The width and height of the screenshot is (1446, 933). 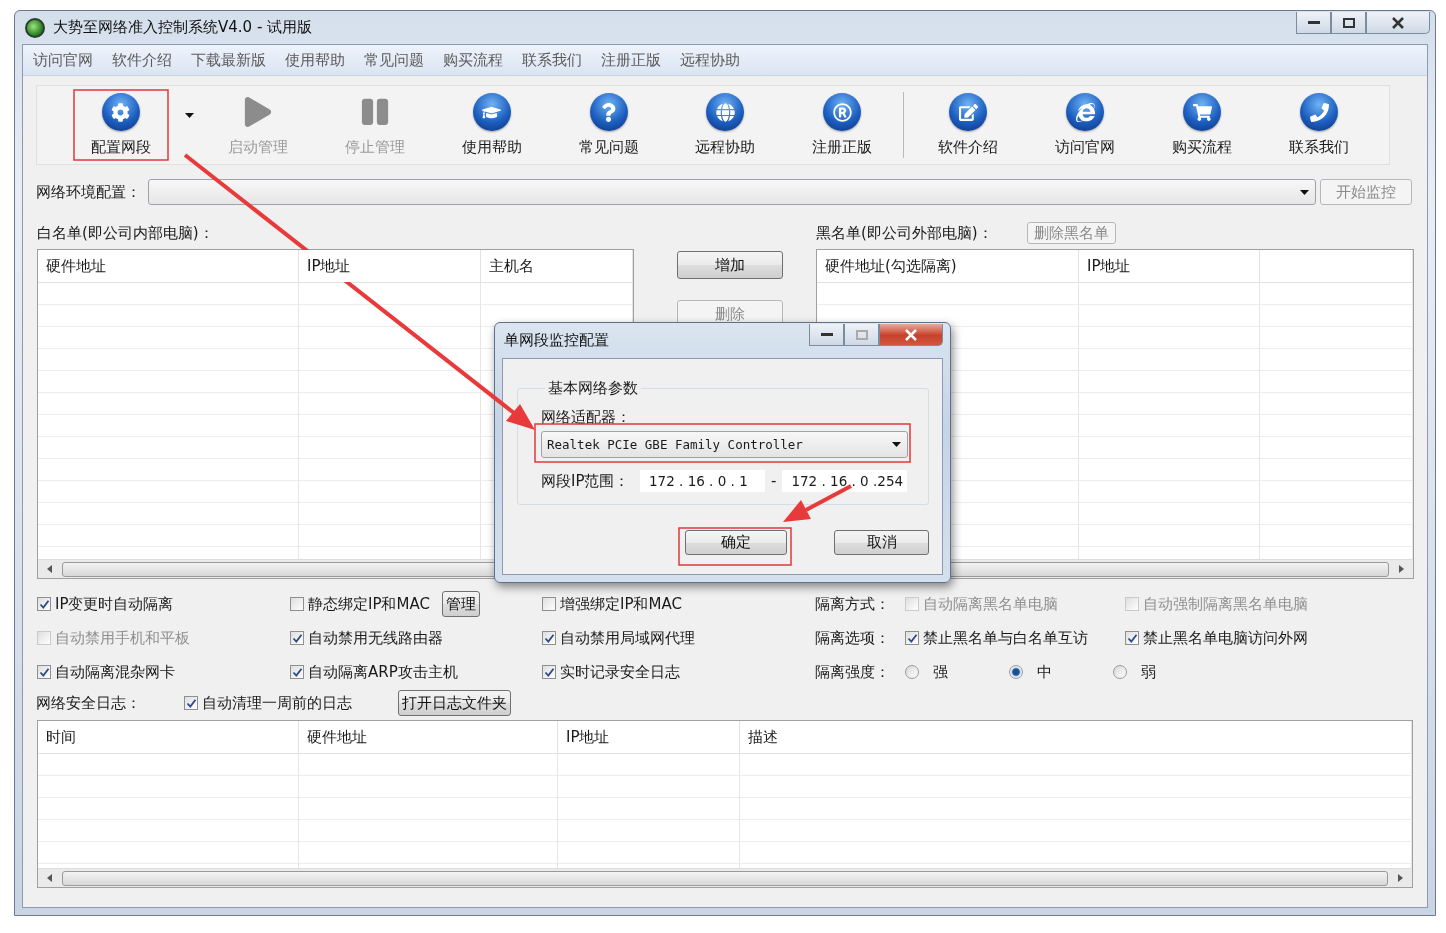 What do you see at coordinates (724, 444) in the screenshot?
I see `adapter-combobox: Realtek PCIe GBE Family Controller` at bounding box center [724, 444].